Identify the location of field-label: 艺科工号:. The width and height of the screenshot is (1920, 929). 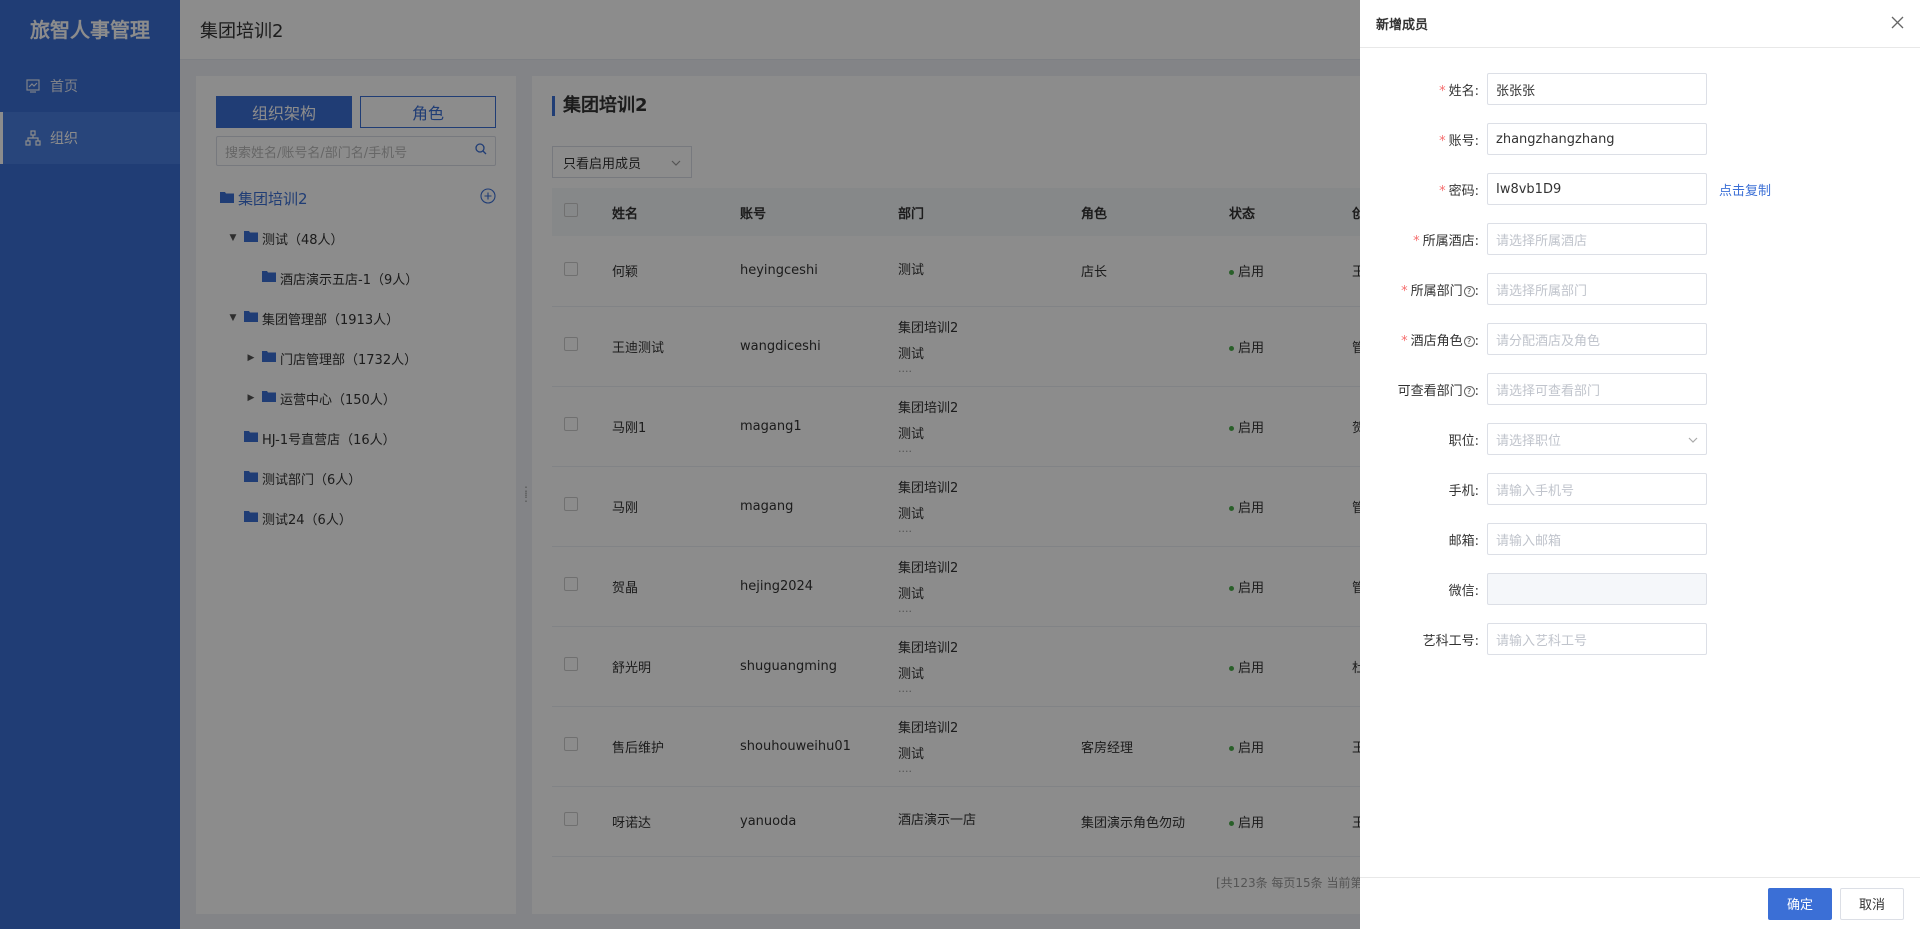
(1450, 641).